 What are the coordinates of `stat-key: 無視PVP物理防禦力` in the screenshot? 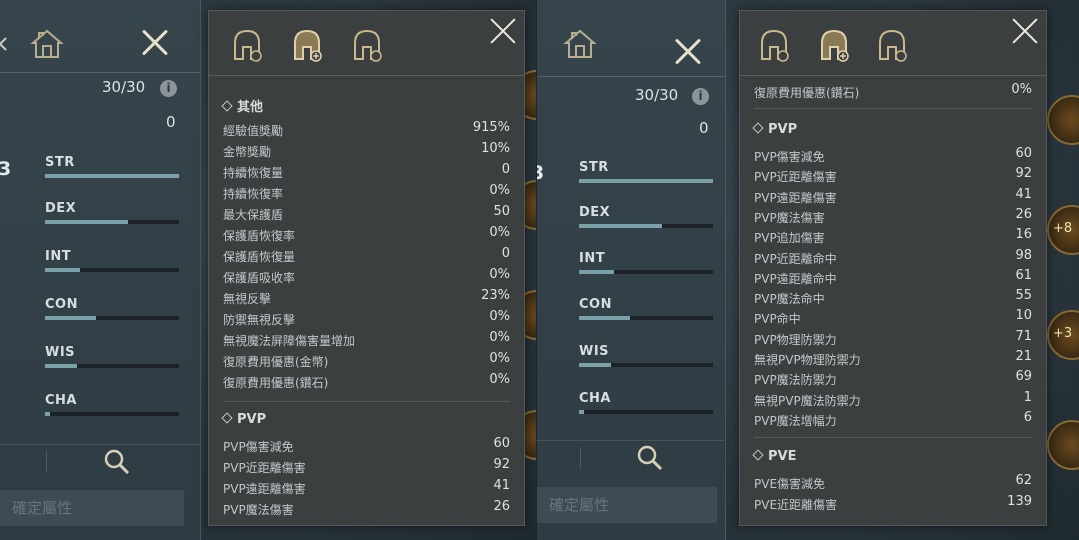 It's located at (807, 360).